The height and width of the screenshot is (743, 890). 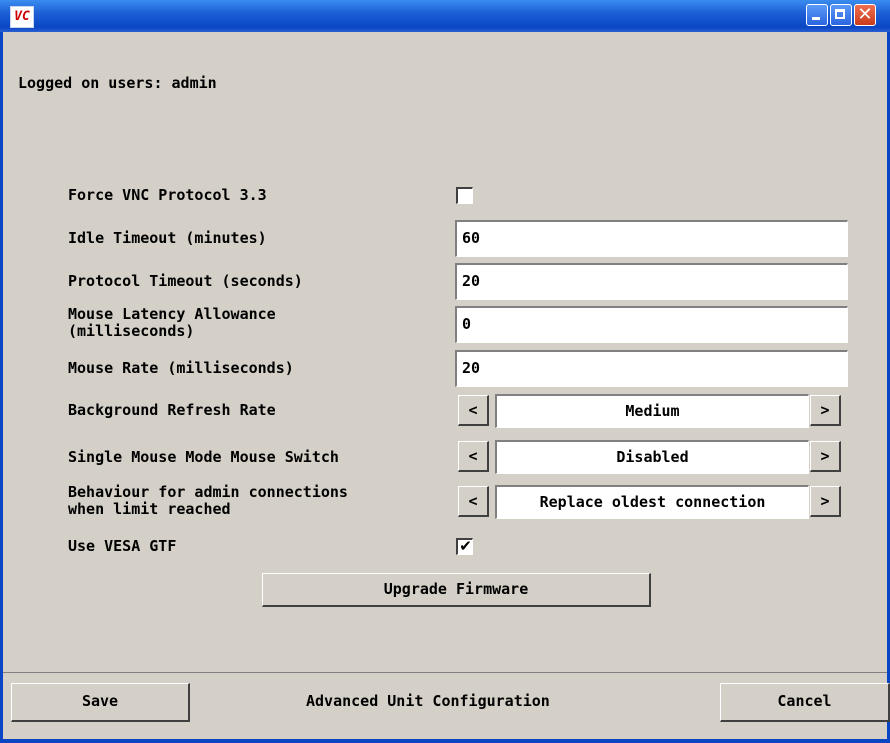 What do you see at coordinates (652, 457) in the screenshot?
I see `single-mouse-value: Disabled` at bounding box center [652, 457].